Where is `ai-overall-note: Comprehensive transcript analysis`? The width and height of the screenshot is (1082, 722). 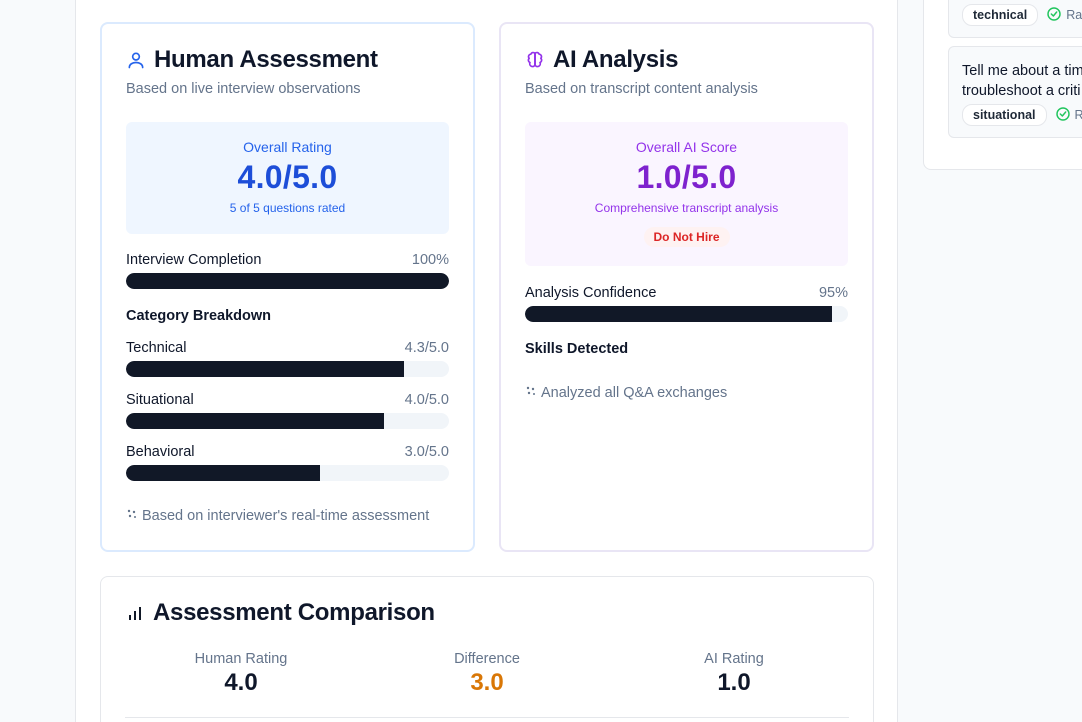
ai-overall-note: Comprehensive transcript analysis is located at coordinates (686, 208).